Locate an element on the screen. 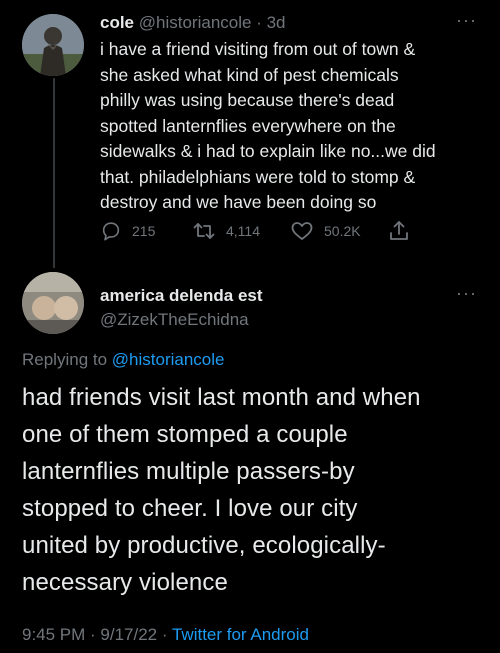  tweet2-metadata: 9:45 PM · 9/17/22 · Twitter for Android is located at coordinates (165, 635).